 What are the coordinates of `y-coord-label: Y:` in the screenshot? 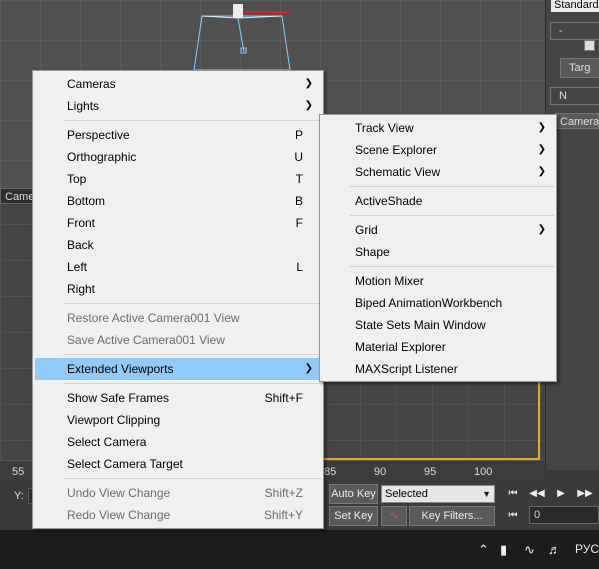 It's located at (19, 496).